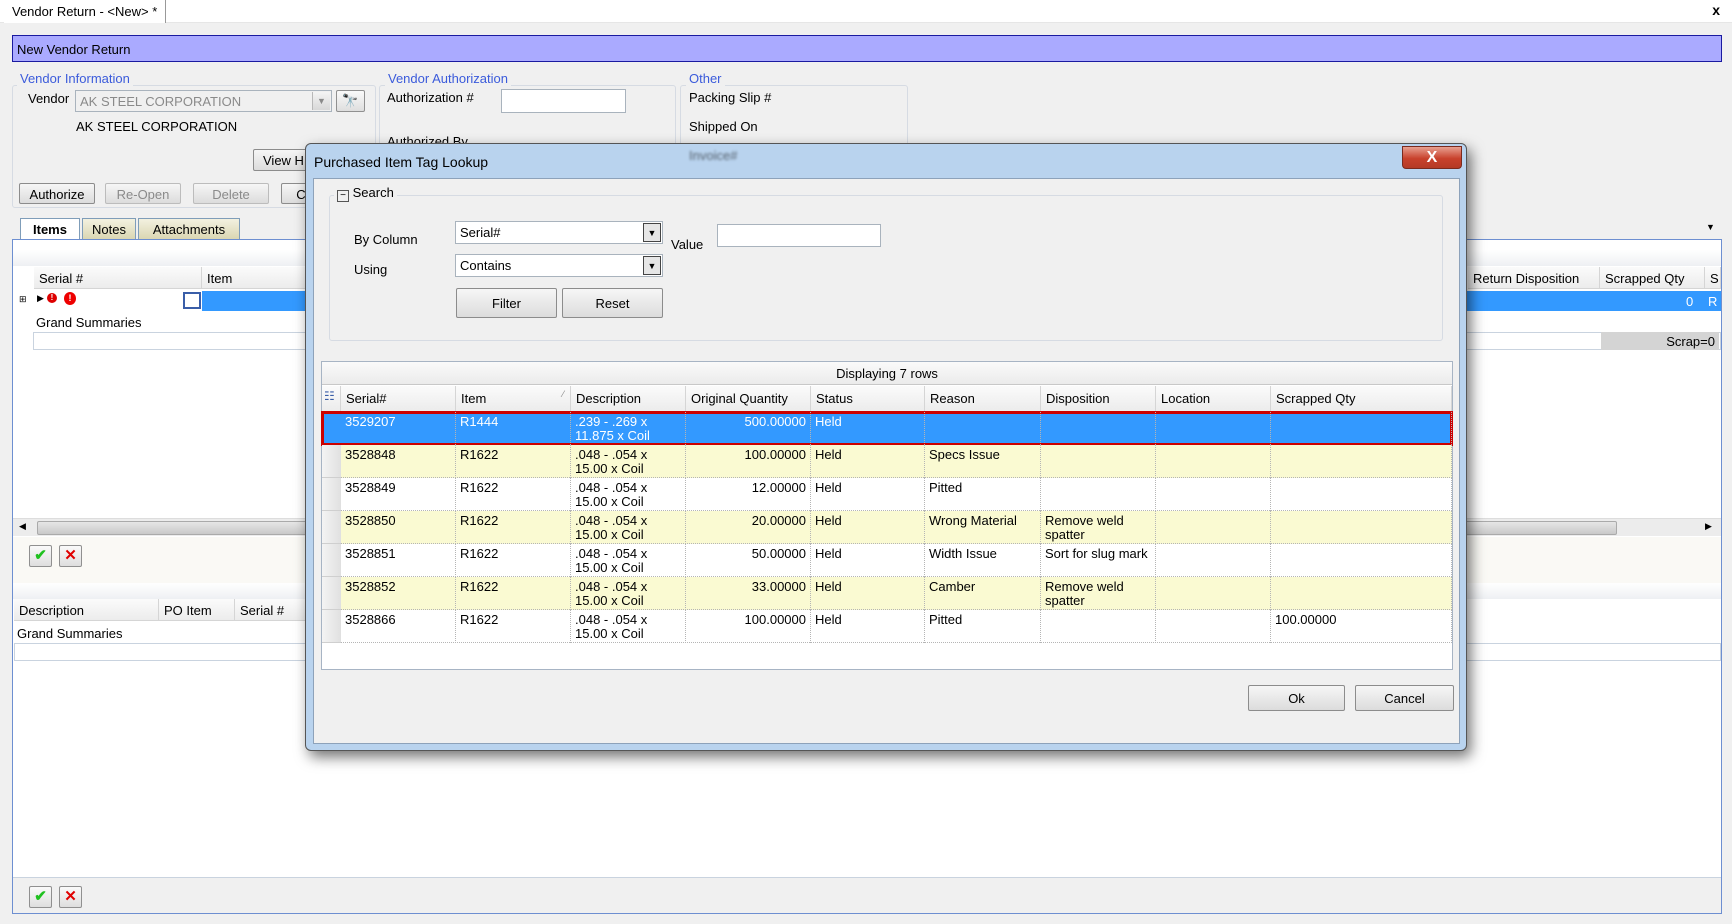 This screenshot has height=924, width=1732. I want to click on tab-notes: Notes, so click(109, 229).